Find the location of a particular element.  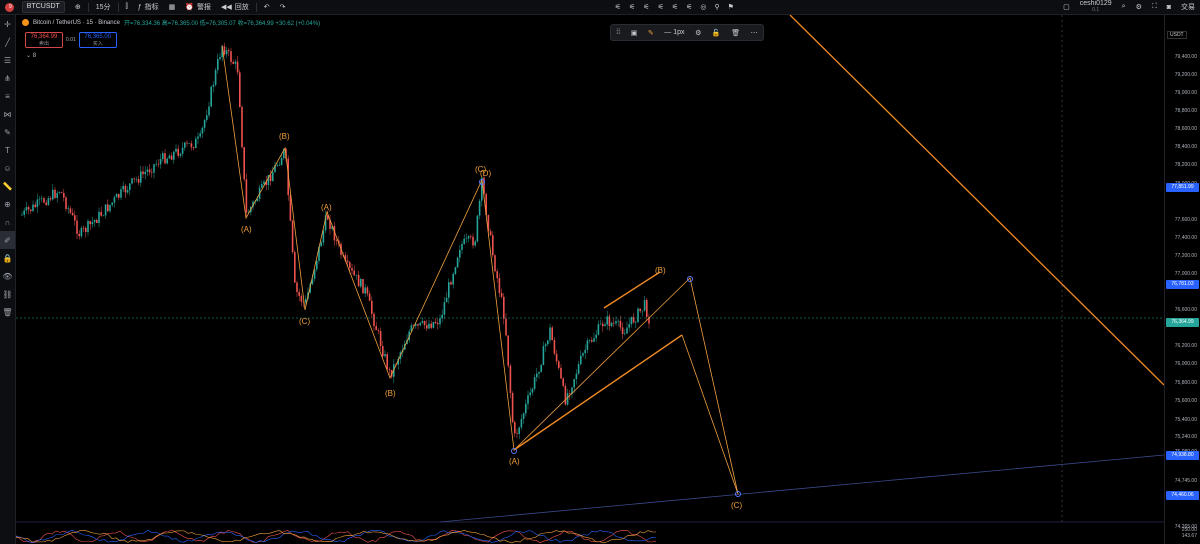

wedge-upper-line is located at coordinates (632, 290).